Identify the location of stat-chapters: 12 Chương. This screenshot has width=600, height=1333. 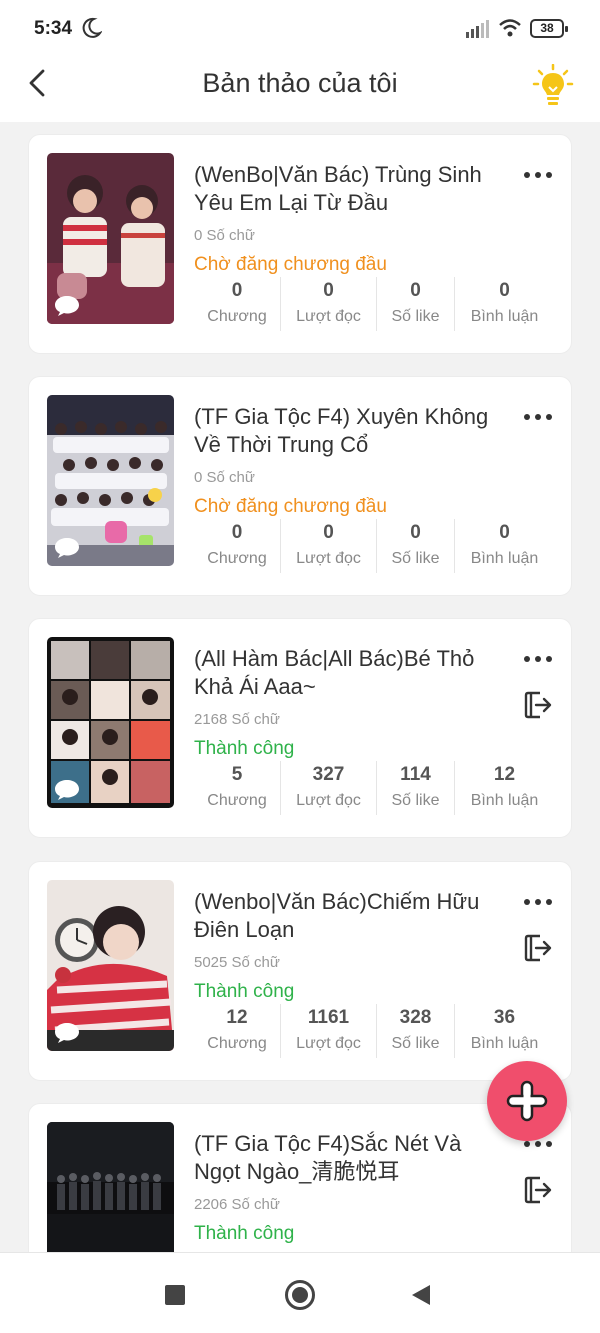
(237, 1031).